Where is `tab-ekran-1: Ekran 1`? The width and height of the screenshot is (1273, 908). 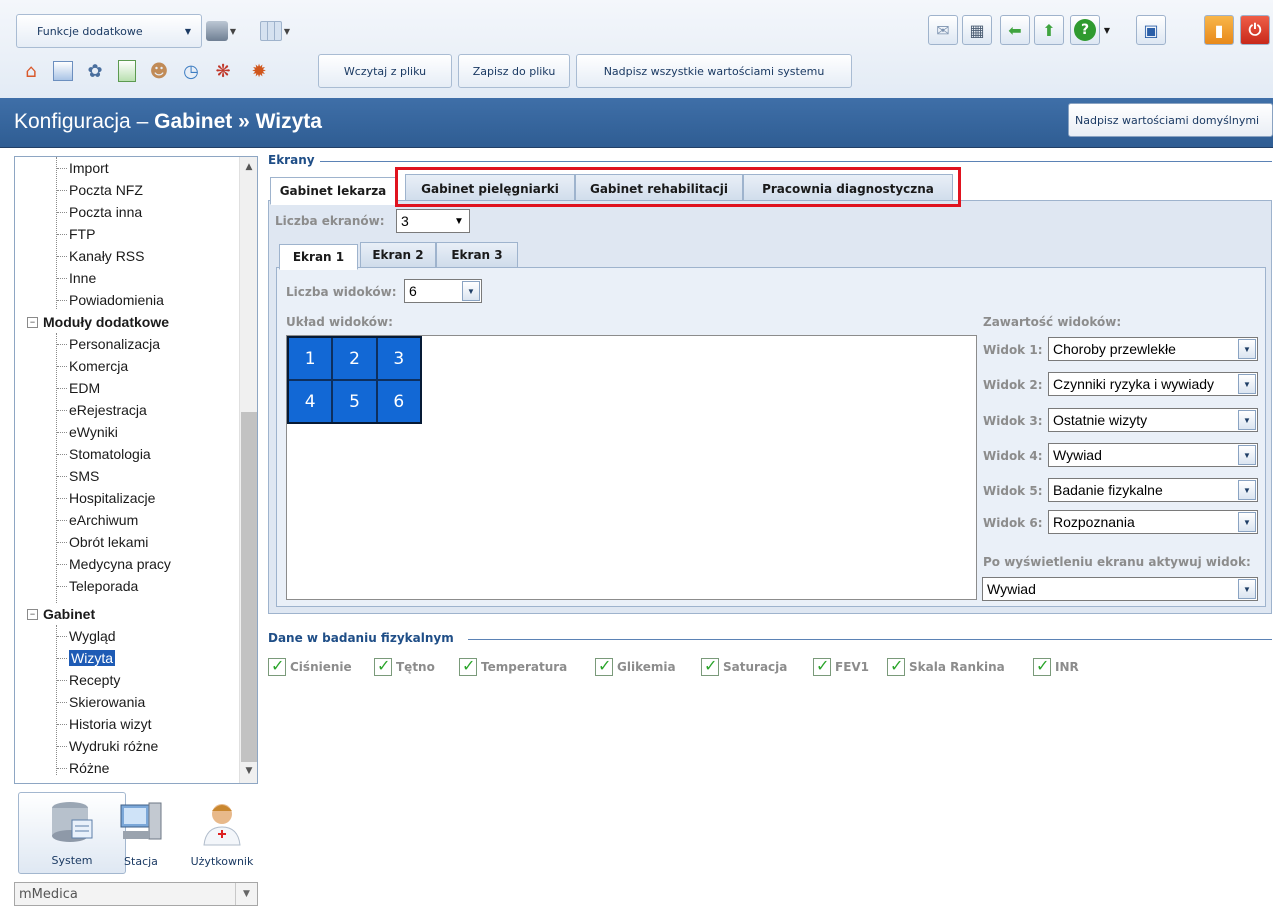 tab-ekran-1: Ekran 1 is located at coordinates (318, 257).